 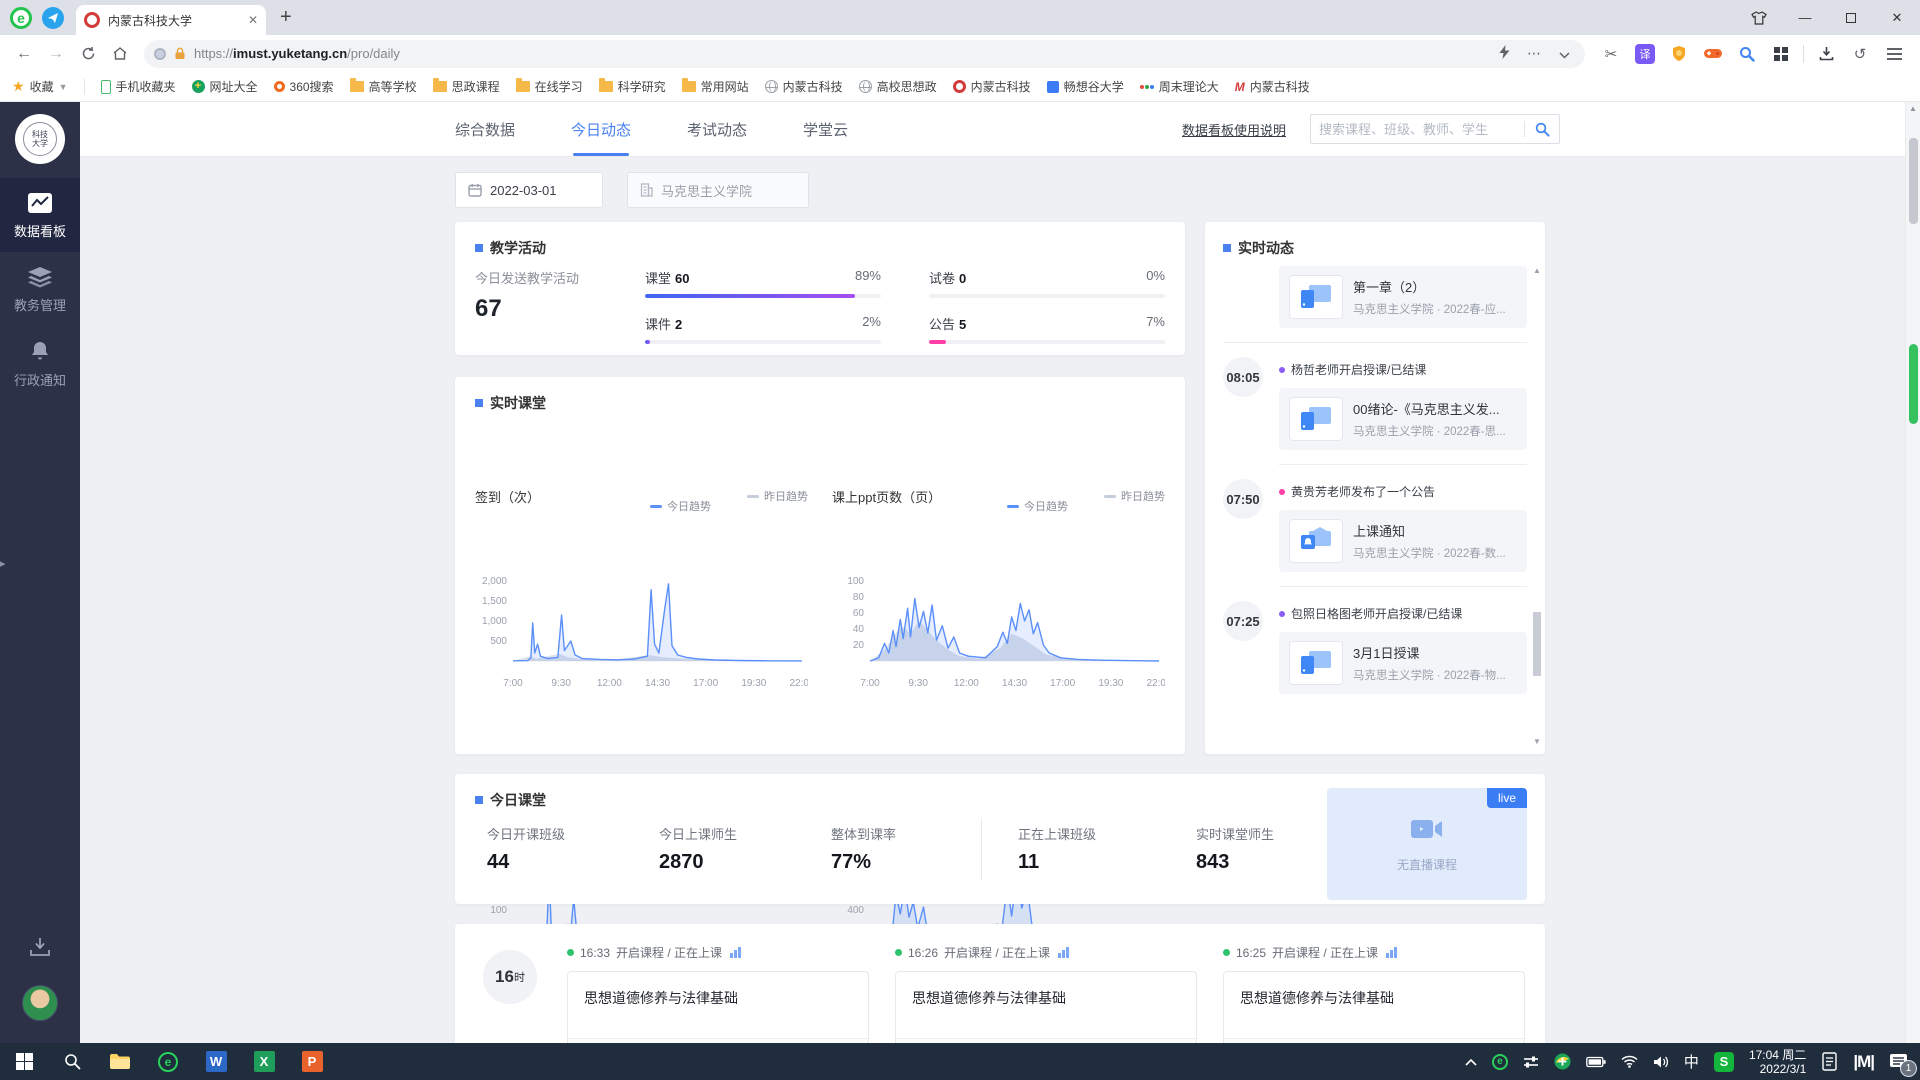 What do you see at coordinates (718, 190) in the screenshot?
I see `college-selector: 马克思主义学院` at bounding box center [718, 190].